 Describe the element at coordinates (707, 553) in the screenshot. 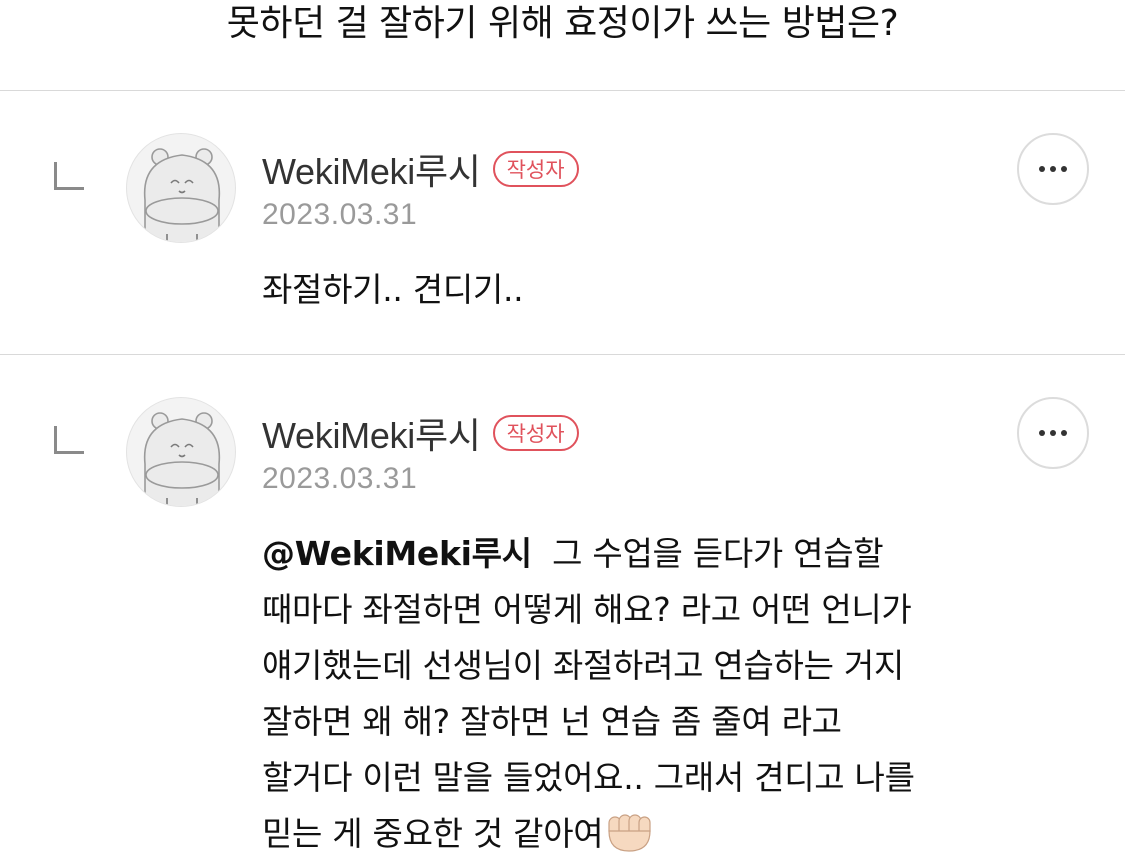

I see `comment-text: 그 수업을 듣다가 연습할` at that location.